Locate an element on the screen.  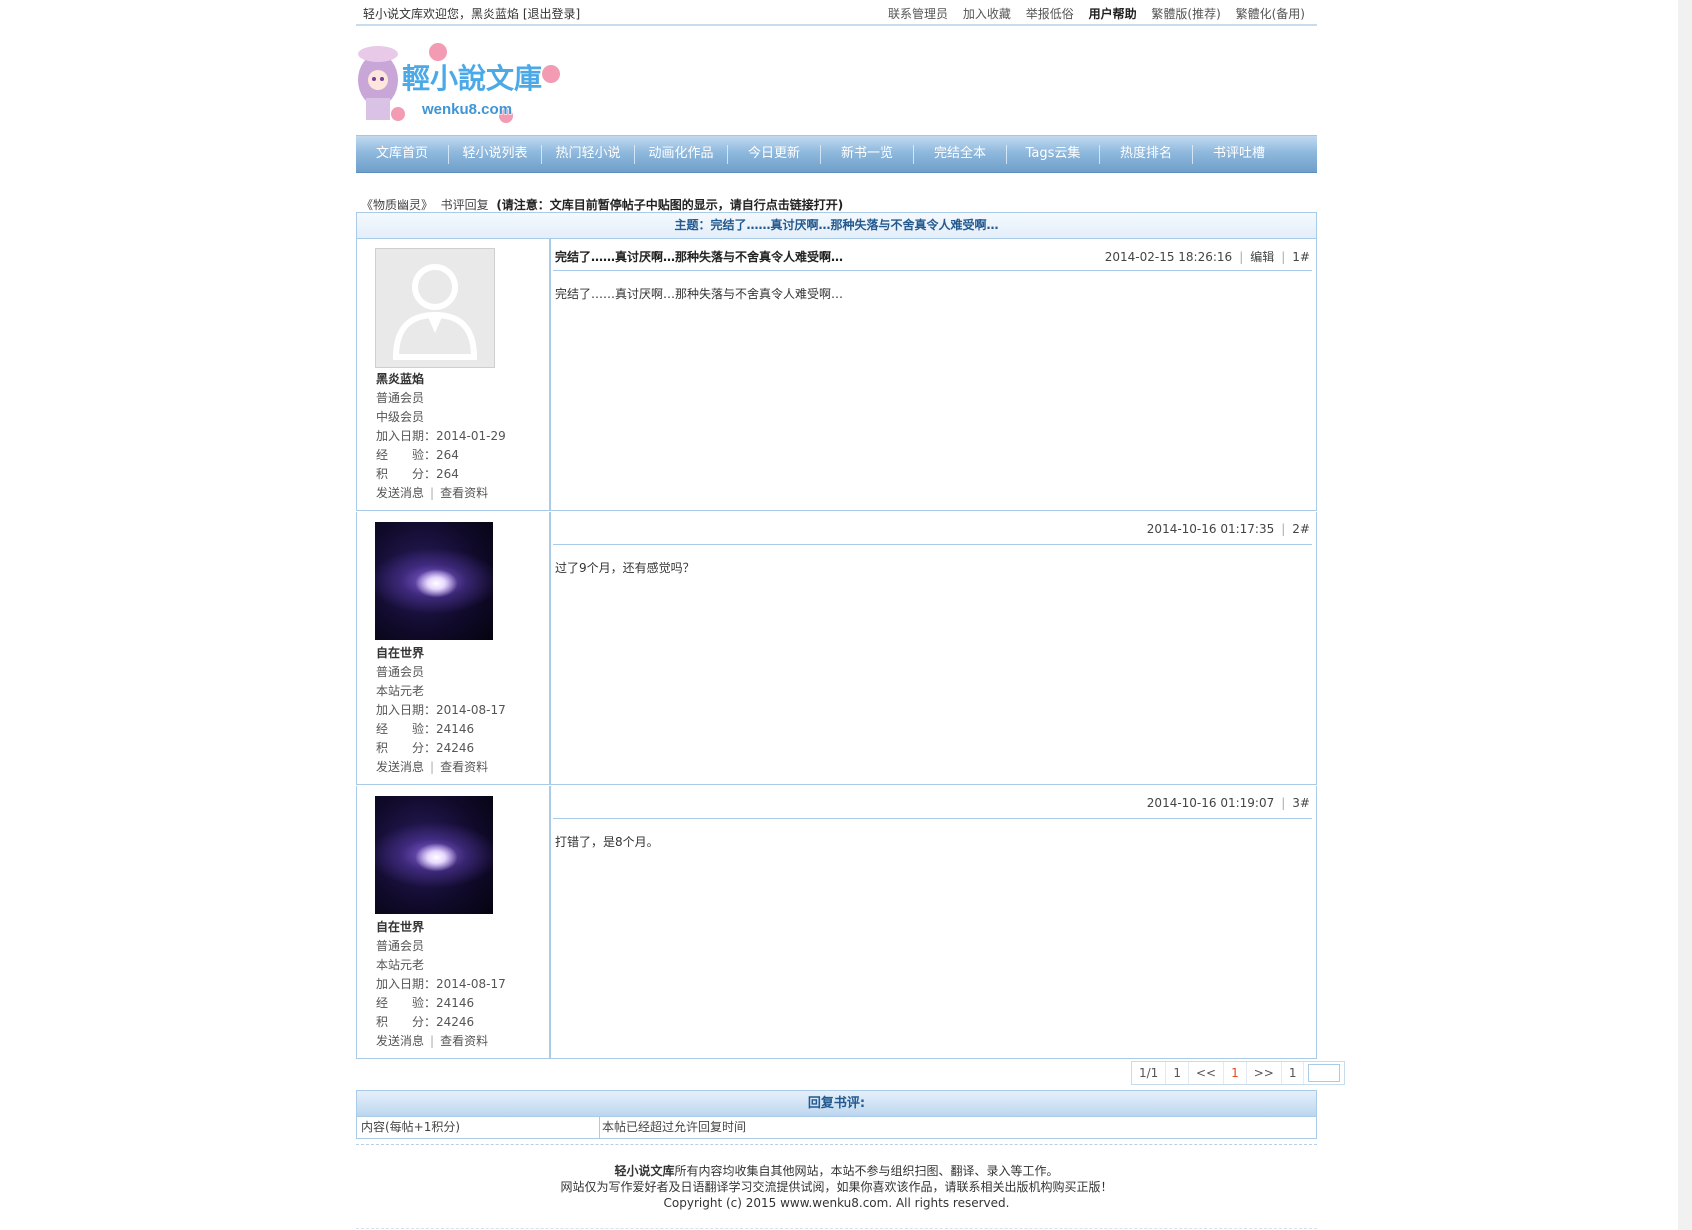
post-meta: 2014-10-16 01:17:35 | 2# is located at coordinates (1228, 529).